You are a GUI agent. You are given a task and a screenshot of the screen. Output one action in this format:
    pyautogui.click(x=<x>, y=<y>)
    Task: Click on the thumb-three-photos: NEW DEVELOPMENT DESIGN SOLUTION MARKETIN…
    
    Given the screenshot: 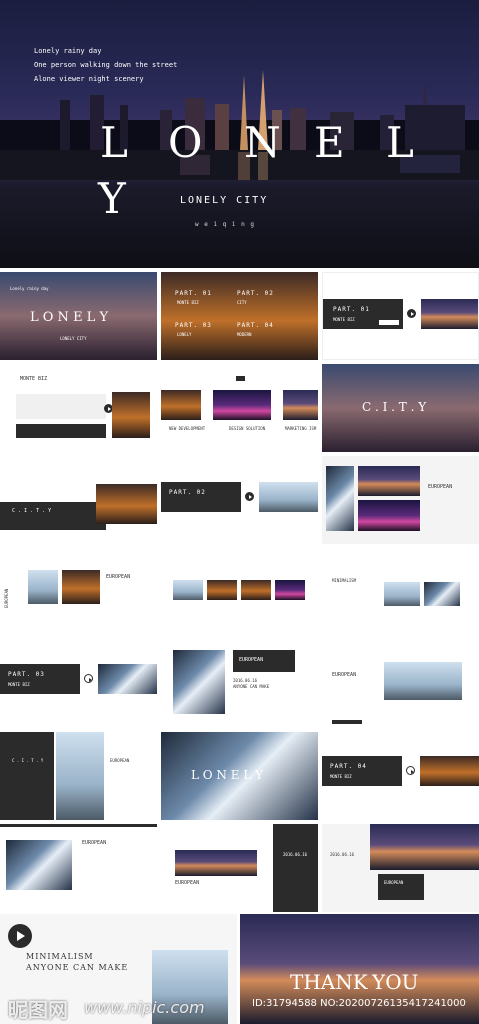 What is the action you would take?
    pyautogui.click(x=239, y=408)
    